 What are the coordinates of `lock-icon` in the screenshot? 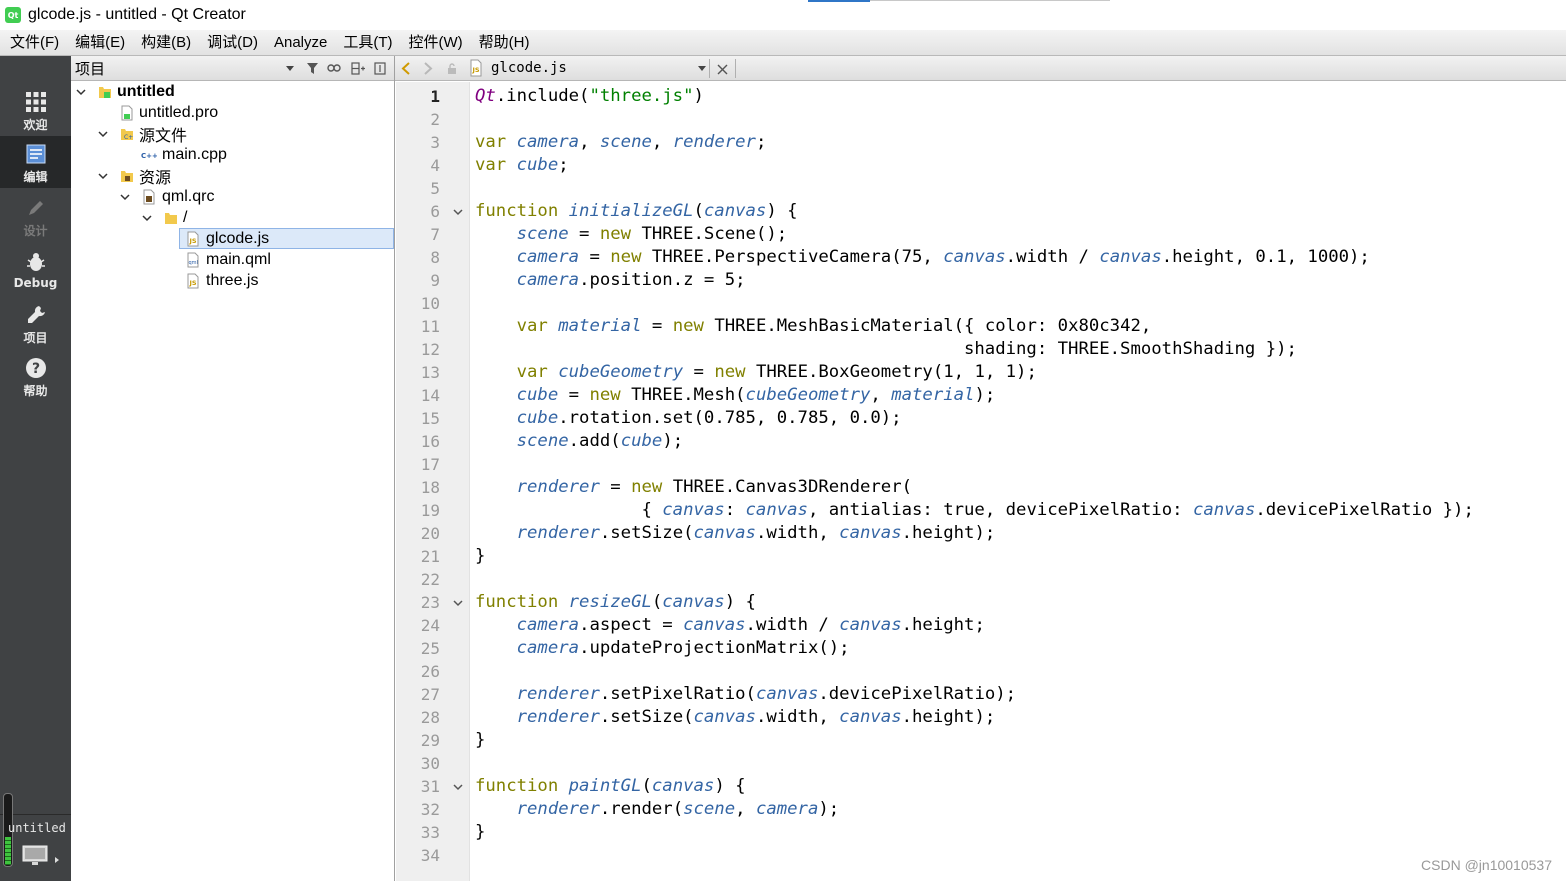 It's located at (452, 70).